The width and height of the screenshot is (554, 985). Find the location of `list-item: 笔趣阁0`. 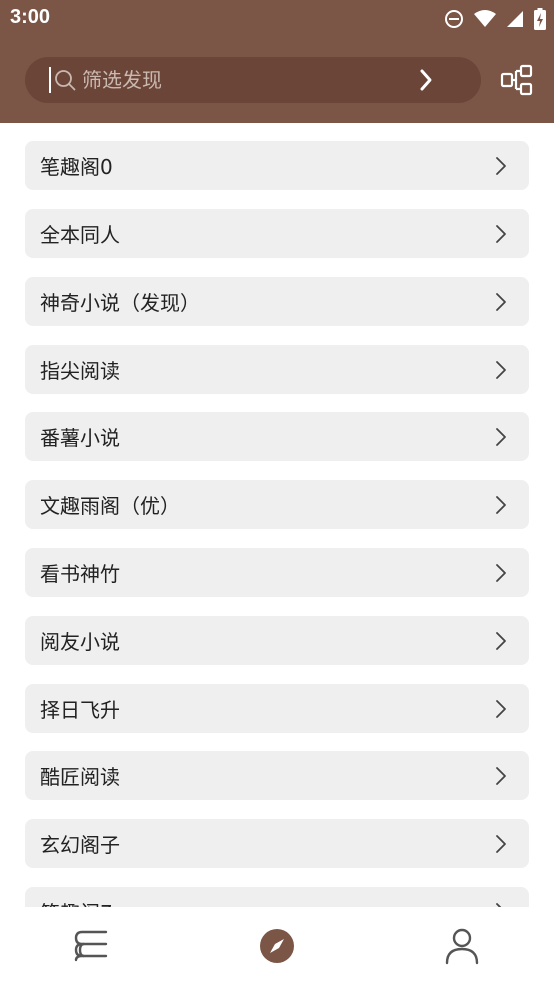

list-item: 笔趣阁0 is located at coordinates (277, 165).